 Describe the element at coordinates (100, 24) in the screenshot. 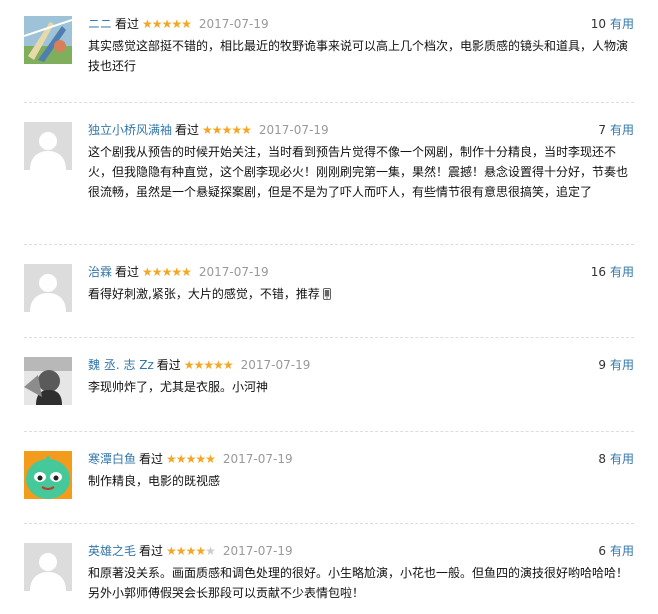

I see `comment-username-link: ニニ` at that location.